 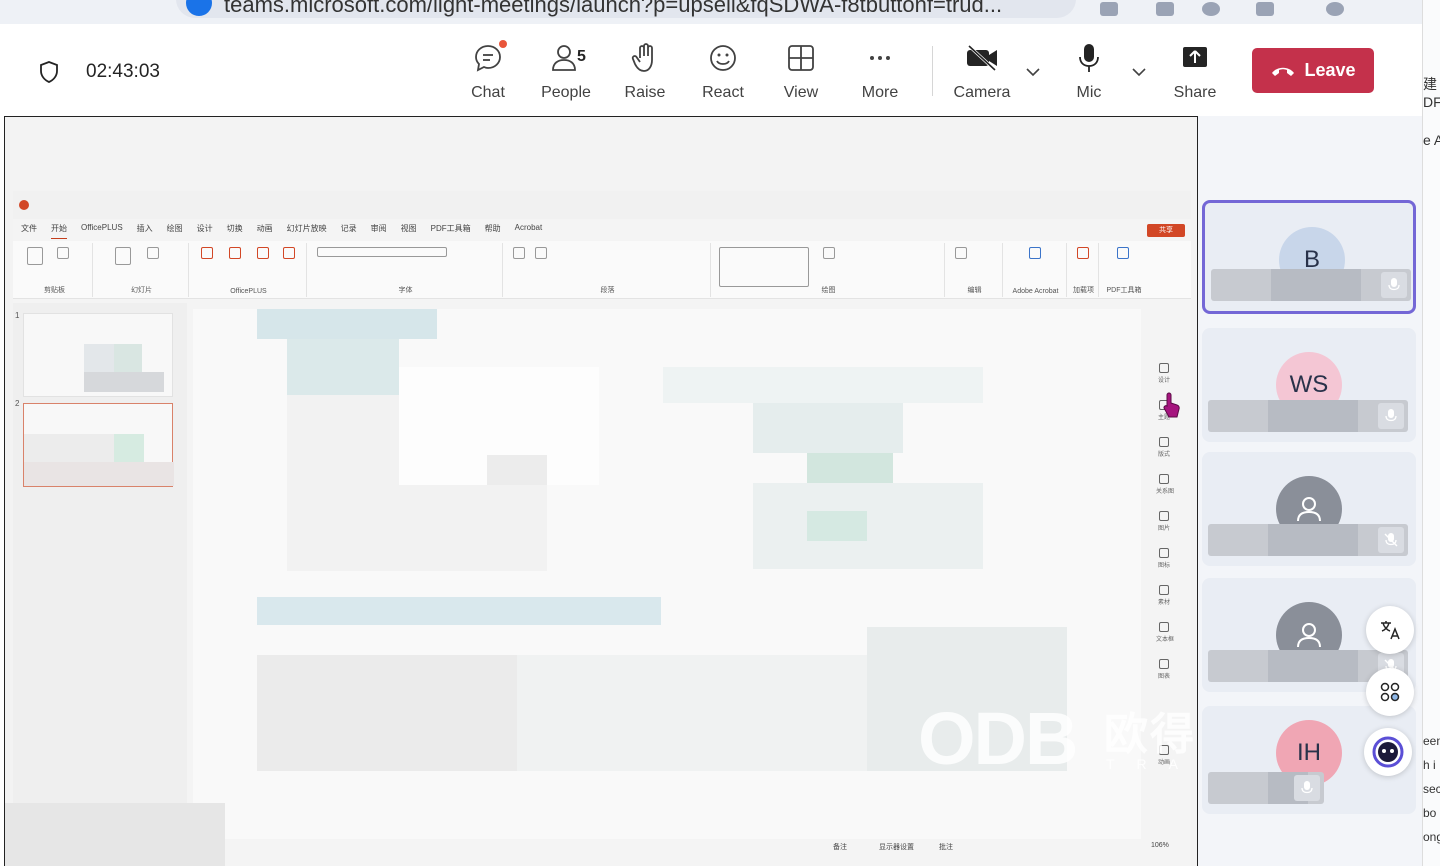 I want to click on mic-off-icon, so click(x=1391, y=540).